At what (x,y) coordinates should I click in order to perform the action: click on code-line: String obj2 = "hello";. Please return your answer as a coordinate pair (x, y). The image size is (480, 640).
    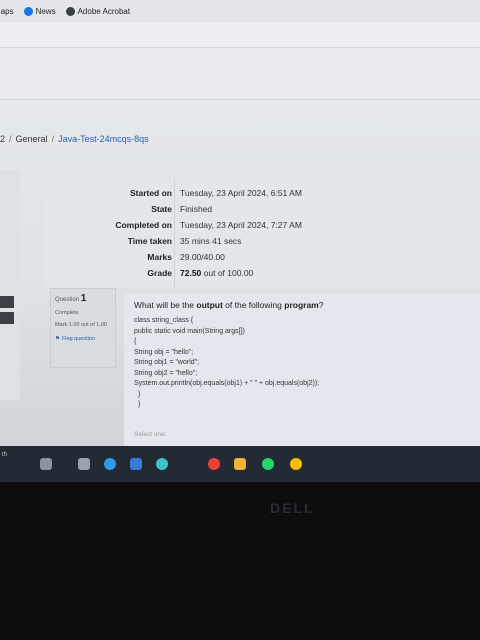
    Looking at the image, I should click on (166, 373).